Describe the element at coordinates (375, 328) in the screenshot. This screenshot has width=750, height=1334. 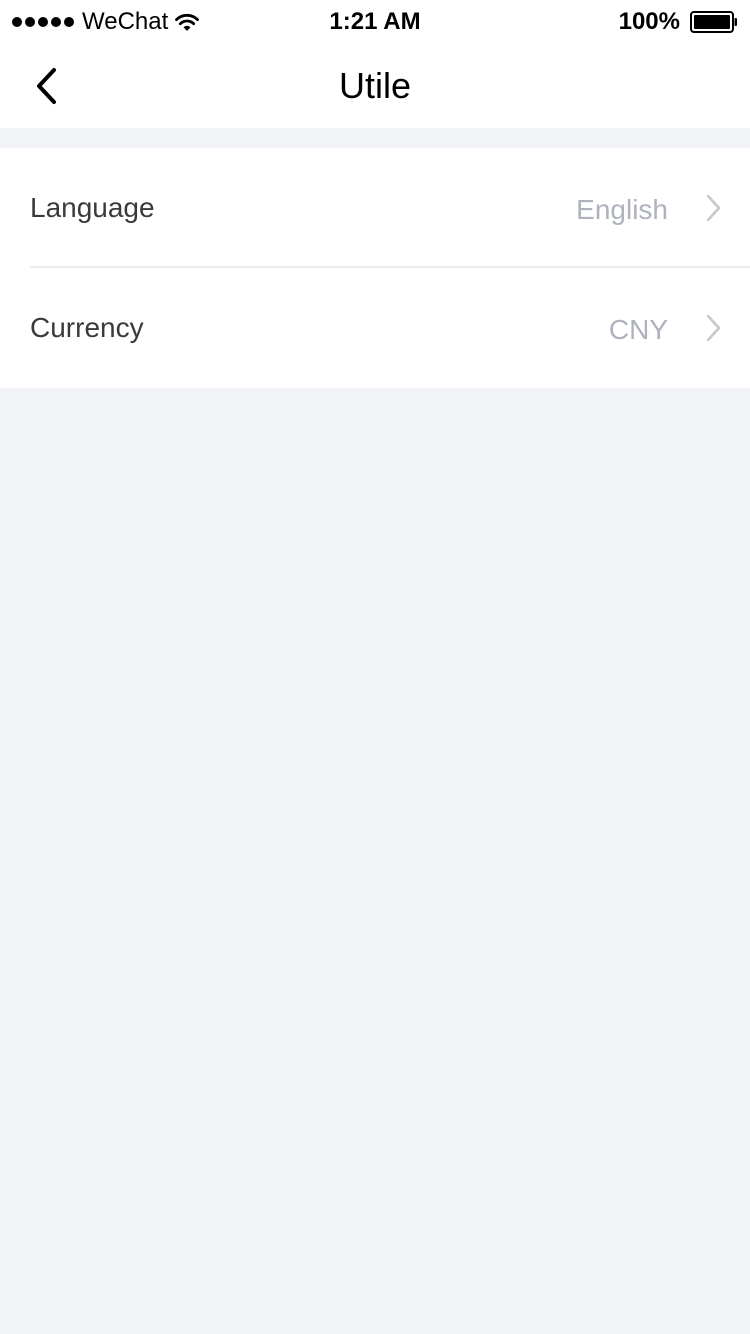
I see `currency-row: Currency CNY` at that location.